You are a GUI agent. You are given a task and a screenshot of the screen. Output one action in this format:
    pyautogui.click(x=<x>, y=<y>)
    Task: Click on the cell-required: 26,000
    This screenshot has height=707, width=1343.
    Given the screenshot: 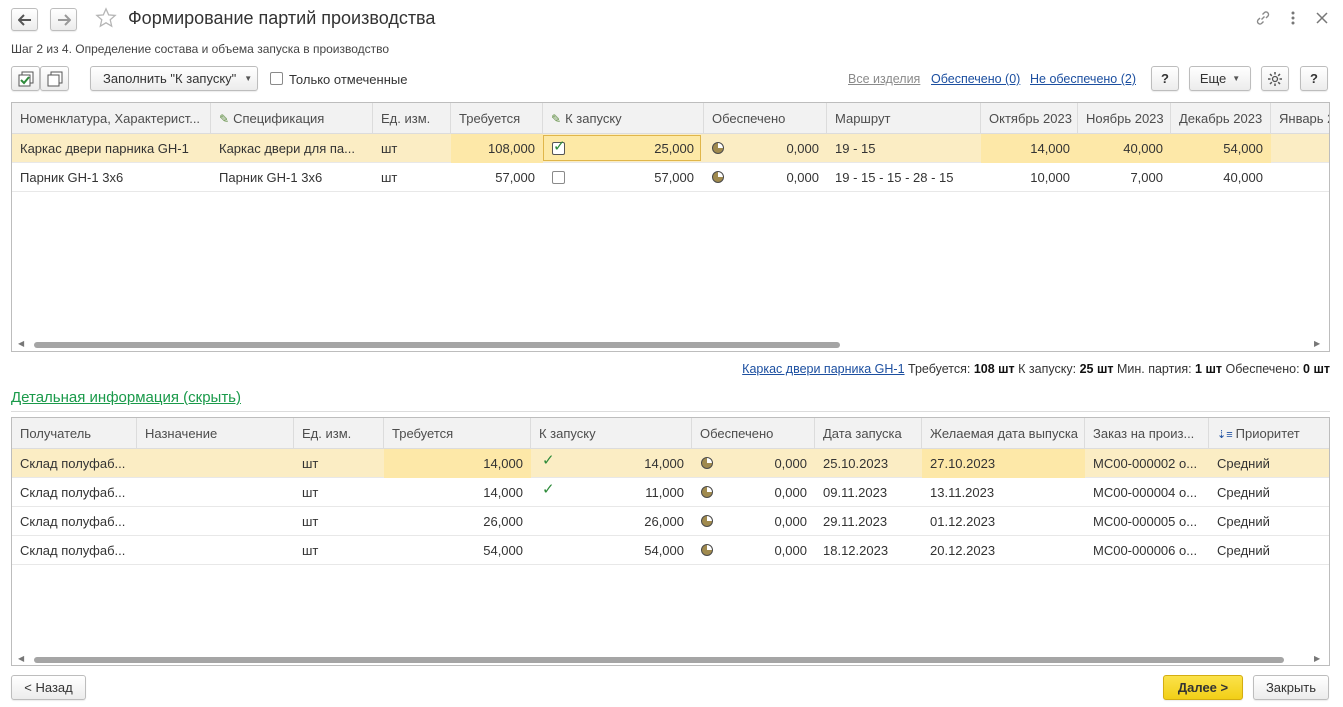 What is the action you would take?
    pyautogui.click(x=503, y=521)
    